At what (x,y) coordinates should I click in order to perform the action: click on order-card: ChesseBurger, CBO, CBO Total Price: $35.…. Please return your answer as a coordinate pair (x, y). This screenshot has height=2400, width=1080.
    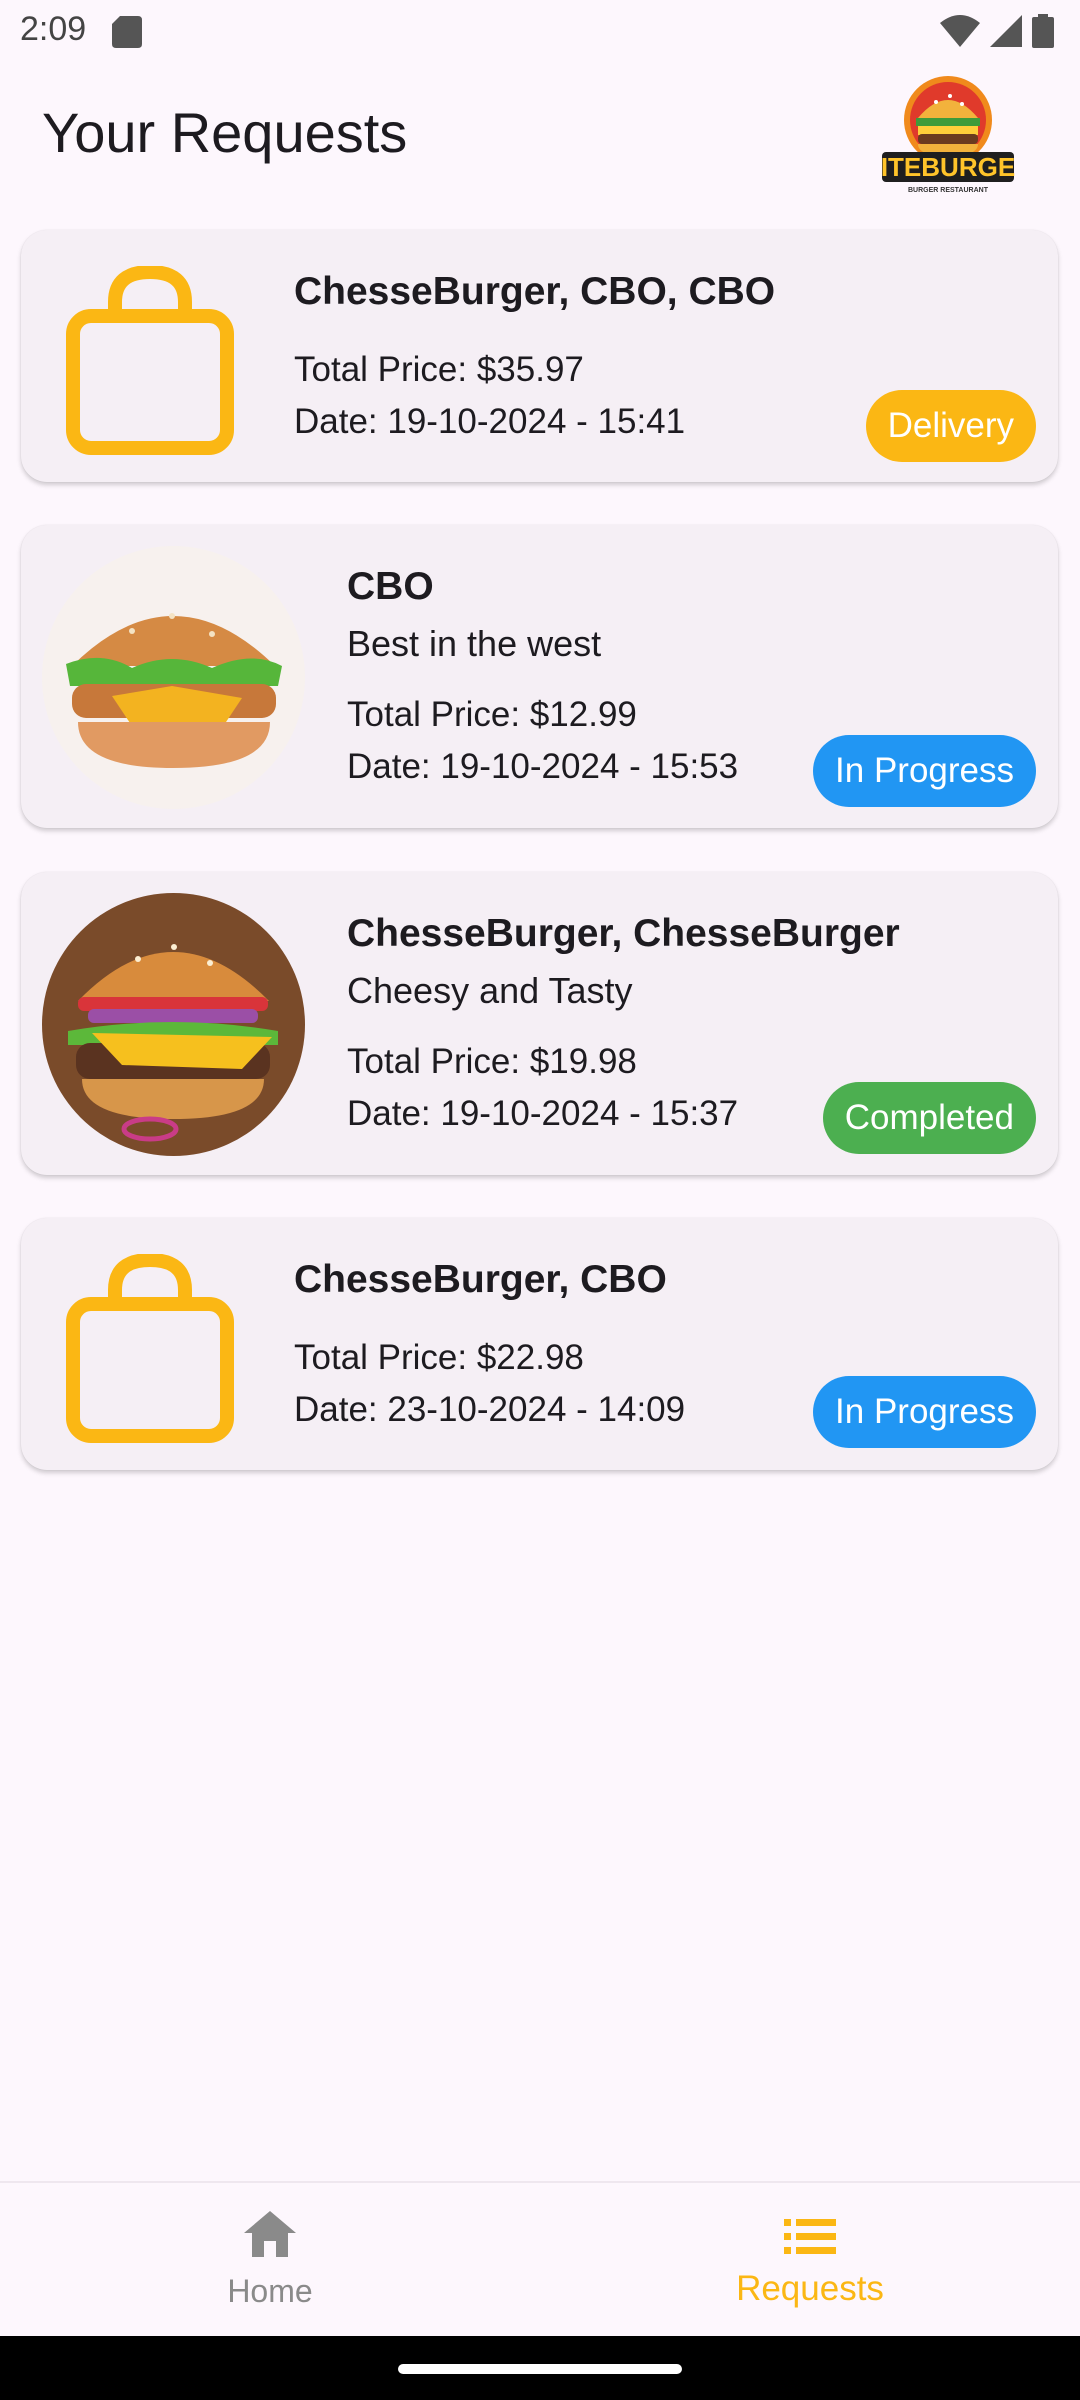
    Looking at the image, I should click on (539, 356).